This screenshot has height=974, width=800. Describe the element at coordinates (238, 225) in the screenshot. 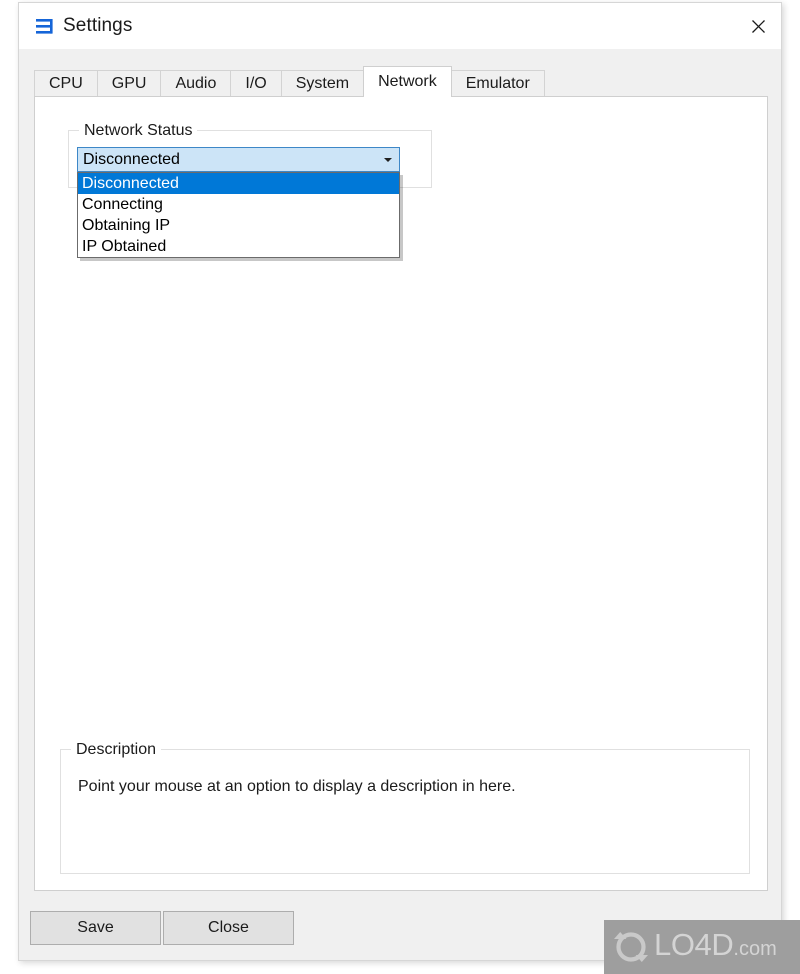

I see `option-obtaining-ip: Obtaining IP` at that location.